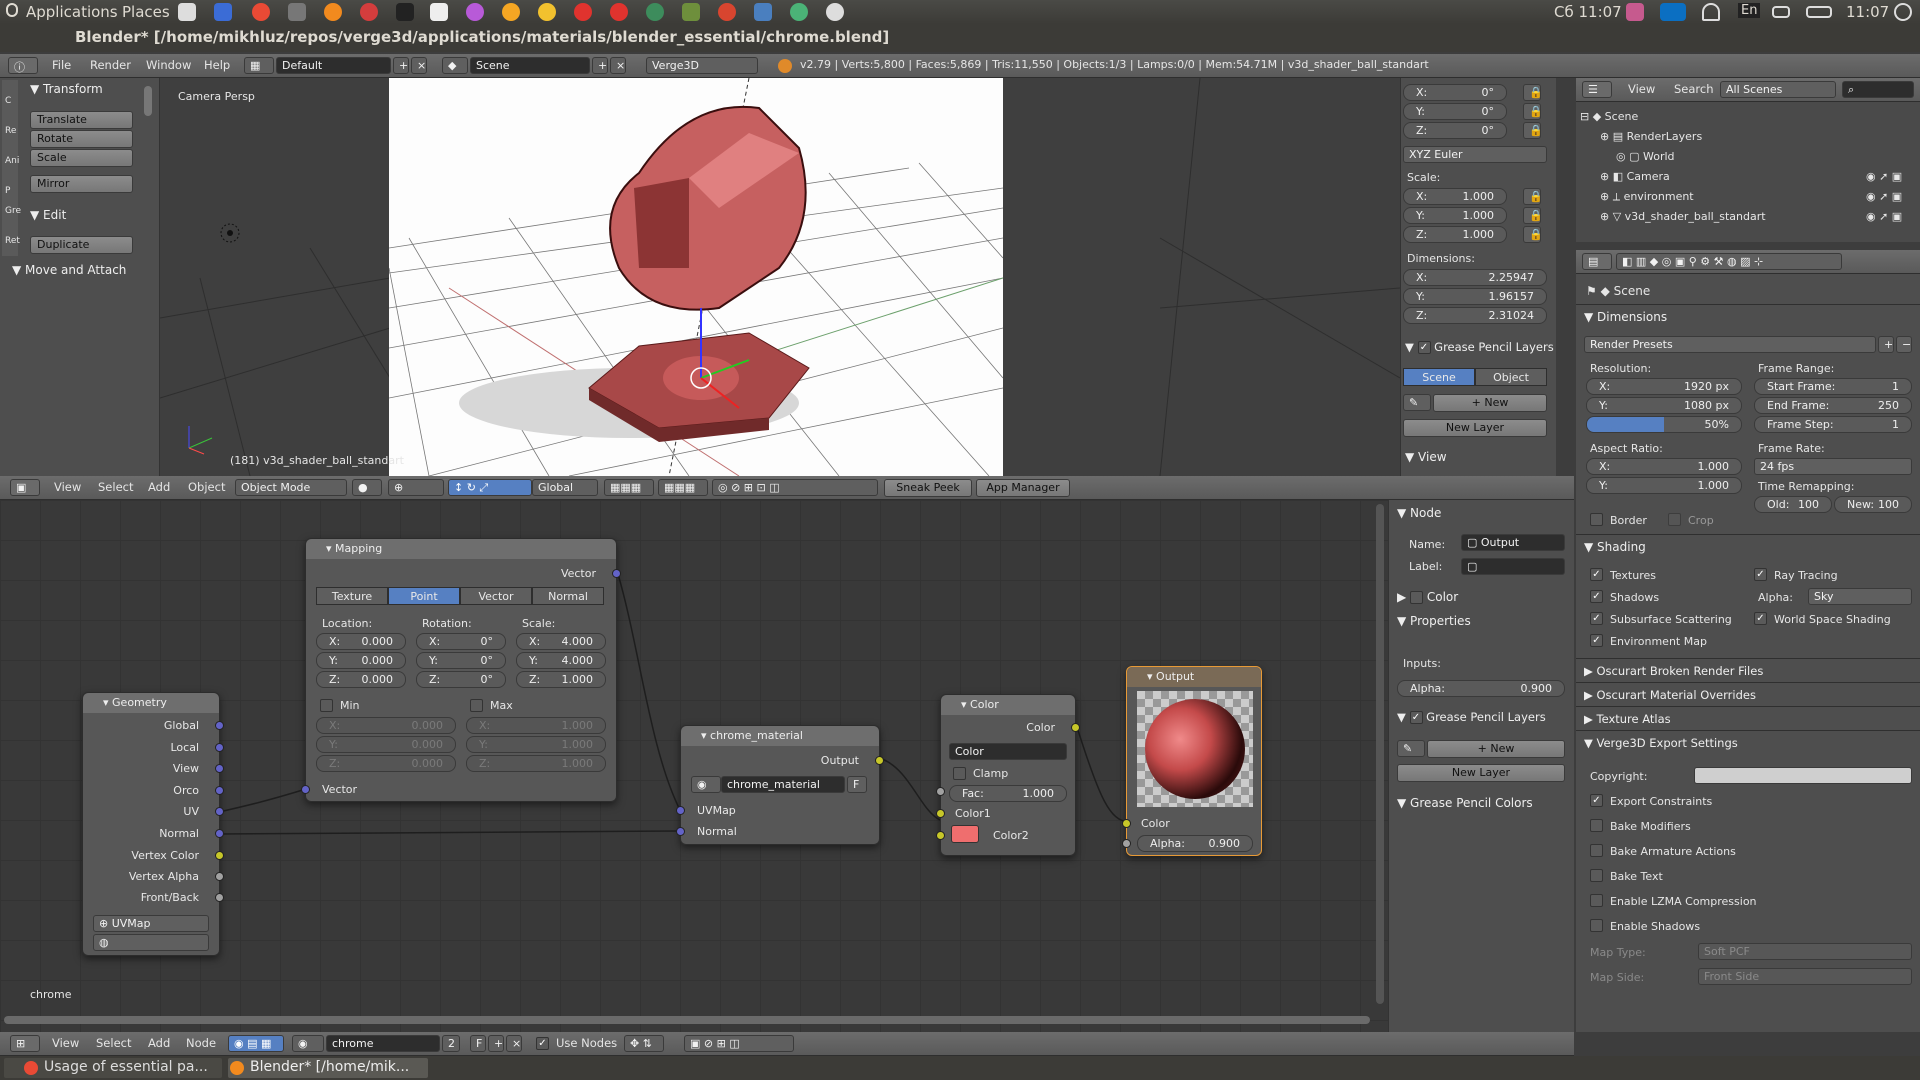  What do you see at coordinates (326, 705) in the screenshot?
I see `mapping-min-checkbox` at bounding box center [326, 705].